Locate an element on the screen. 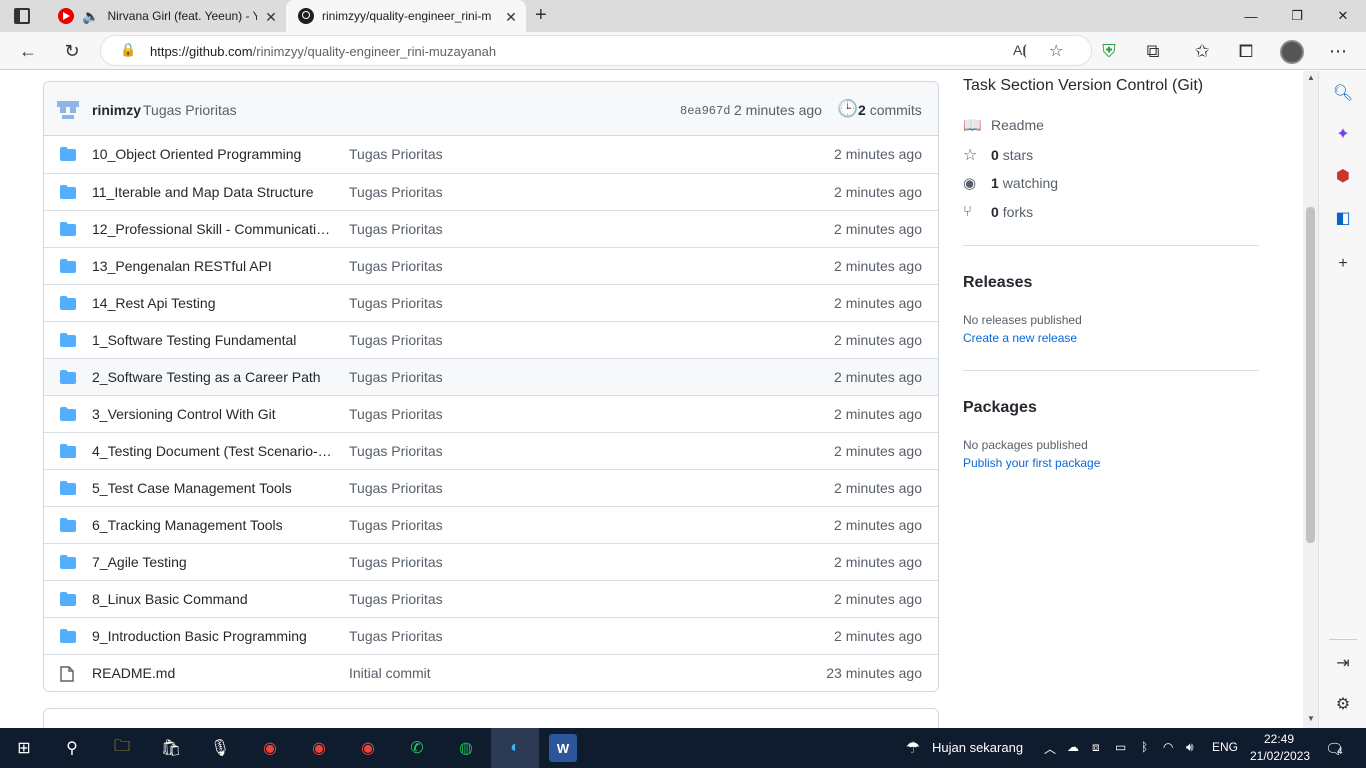  close-window-icon: ✕ is located at coordinates (1343, 16).